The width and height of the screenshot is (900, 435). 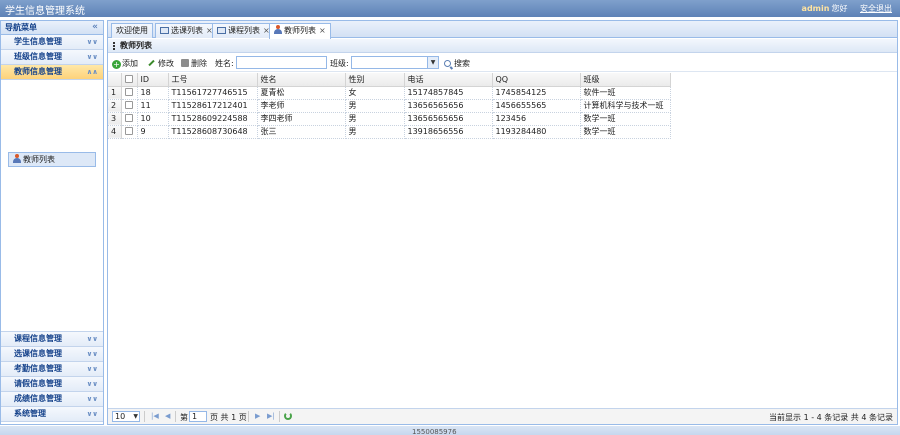 What do you see at coordinates (30, 413) in the screenshot?
I see `sidebar-group-label: 系统管理` at bounding box center [30, 413].